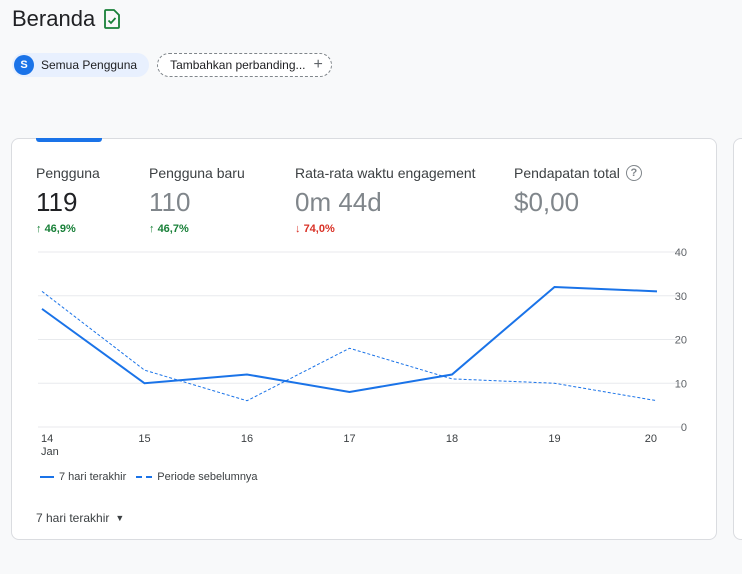  Describe the element at coordinates (452, 439) in the screenshot. I see `x-tick-label: 18` at that location.